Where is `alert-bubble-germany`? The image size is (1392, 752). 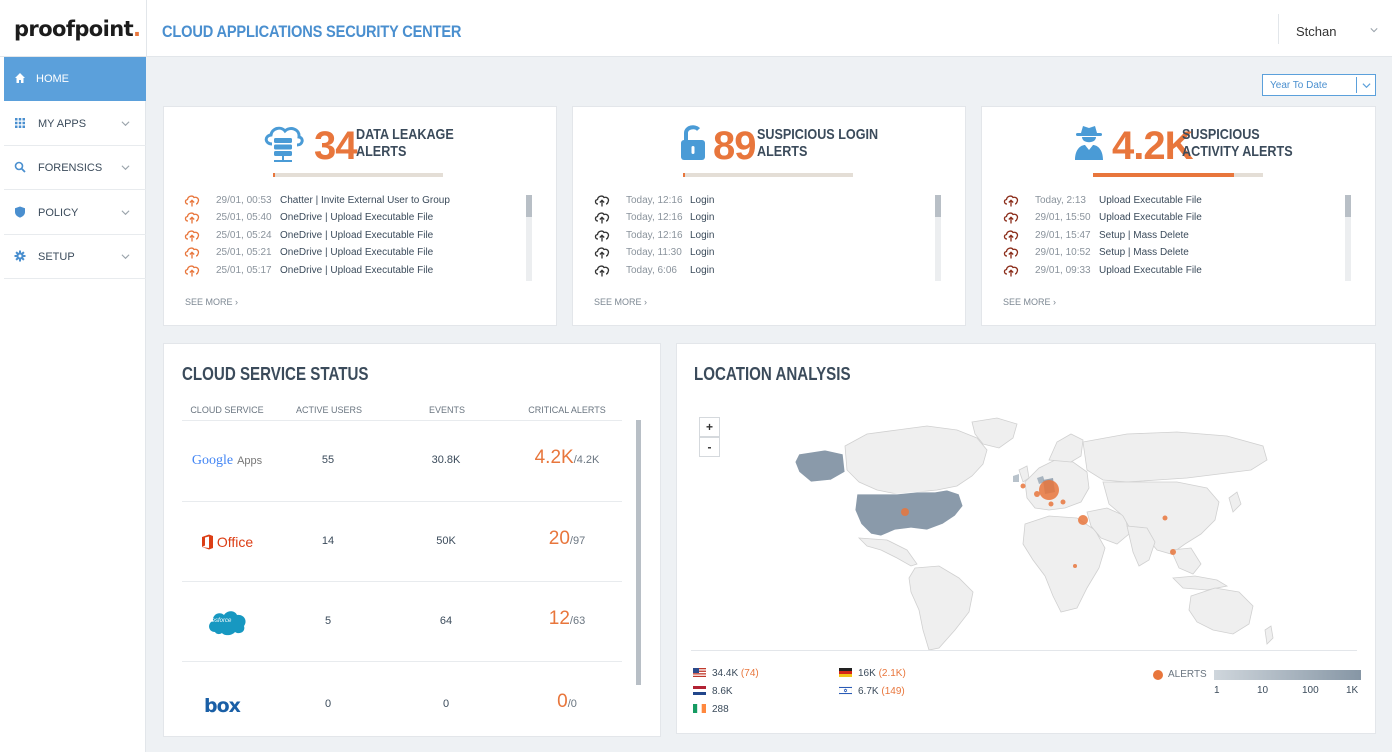 alert-bubble-germany is located at coordinates (1049, 490).